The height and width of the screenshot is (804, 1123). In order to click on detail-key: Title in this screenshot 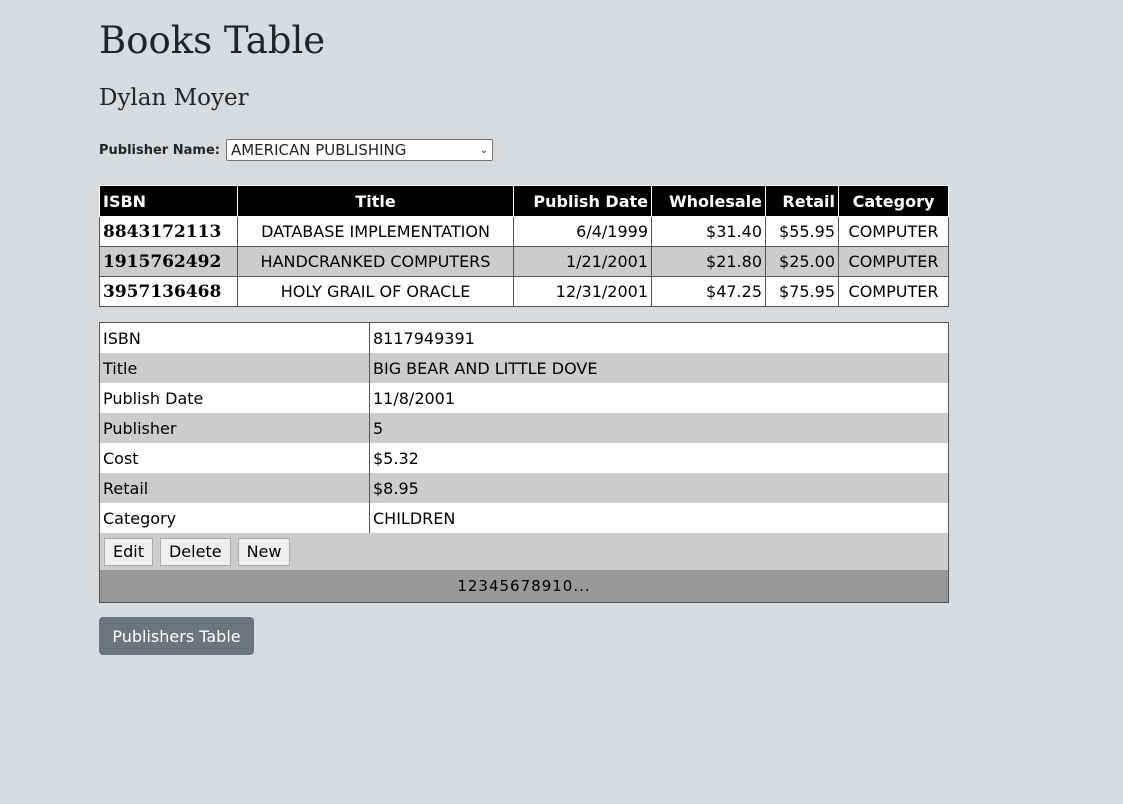, I will do `click(235, 368)`.